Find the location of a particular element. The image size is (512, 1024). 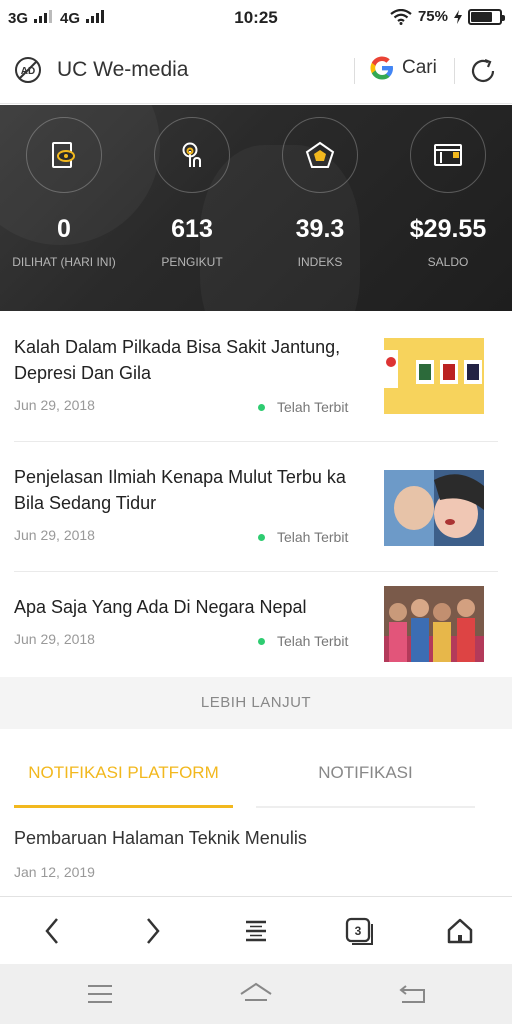

battery-level is located at coordinates (481, 16).